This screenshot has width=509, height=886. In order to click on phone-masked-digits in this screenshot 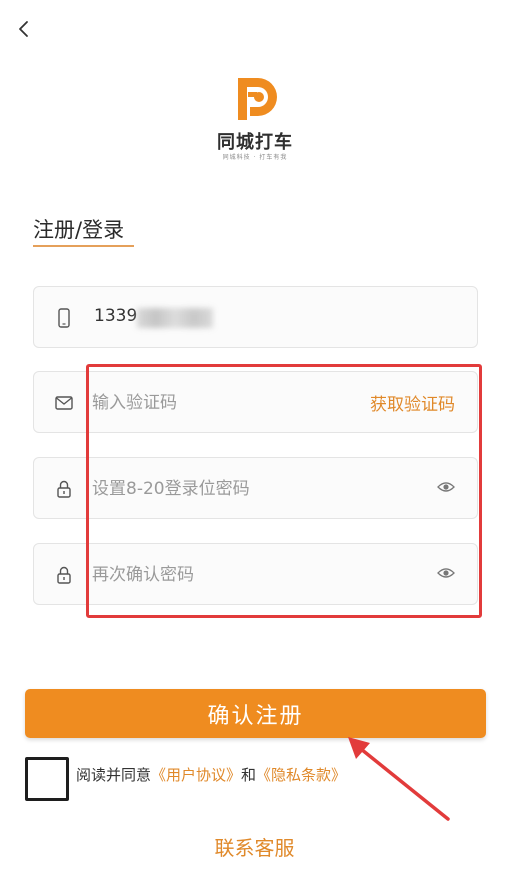, I will do `click(175, 318)`.